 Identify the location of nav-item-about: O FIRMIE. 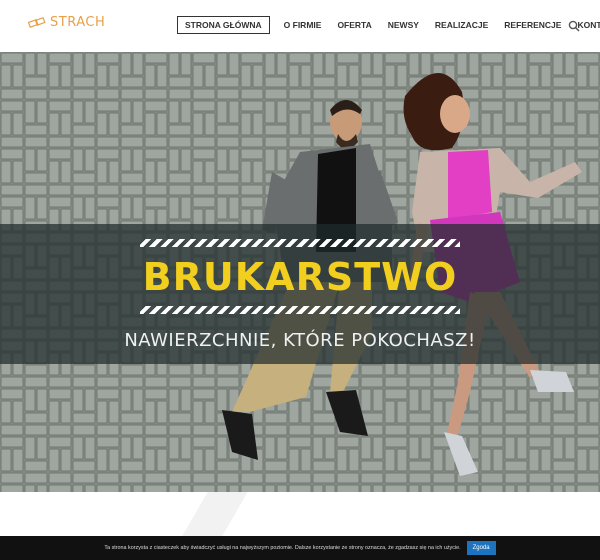
(303, 25).